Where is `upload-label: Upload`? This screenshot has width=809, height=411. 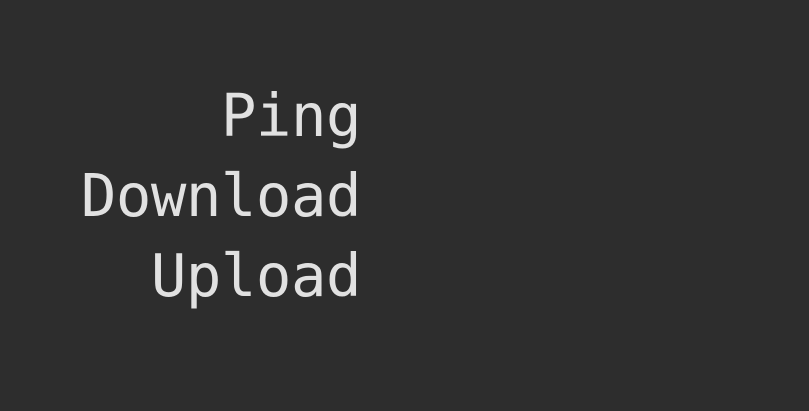
upload-label: Upload is located at coordinates (256, 275).